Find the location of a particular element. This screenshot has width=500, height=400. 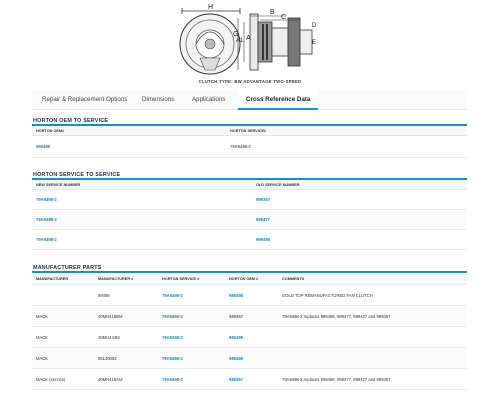

manufacturer-number-cell: 99498 is located at coordinates (104, 295).